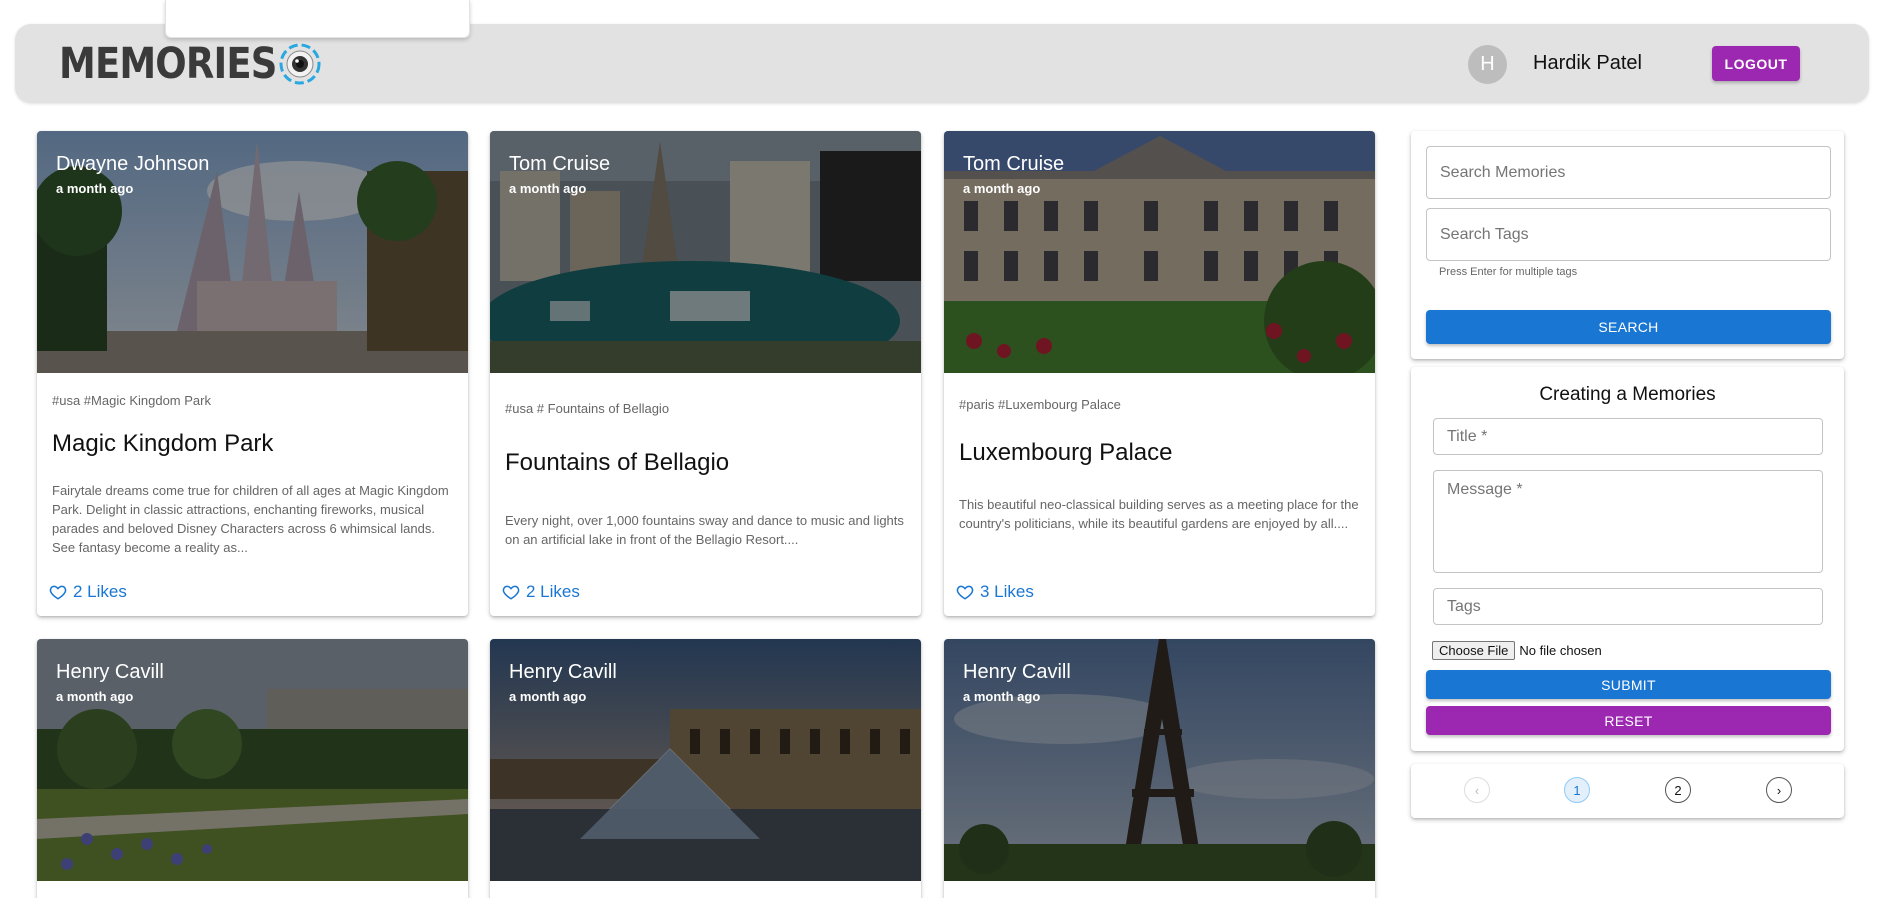  What do you see at coordinates (1577, 790) in the screenshot?
I see `page-button-1: 1` at bounding box center [1577, 790].